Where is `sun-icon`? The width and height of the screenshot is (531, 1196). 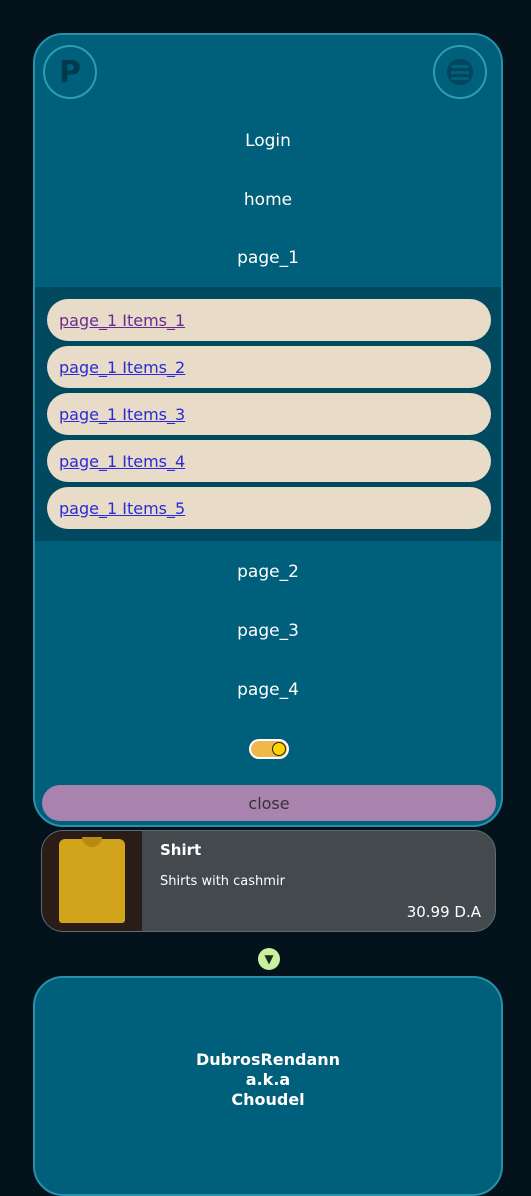
sun-icon is located at coordinates (279, 749).